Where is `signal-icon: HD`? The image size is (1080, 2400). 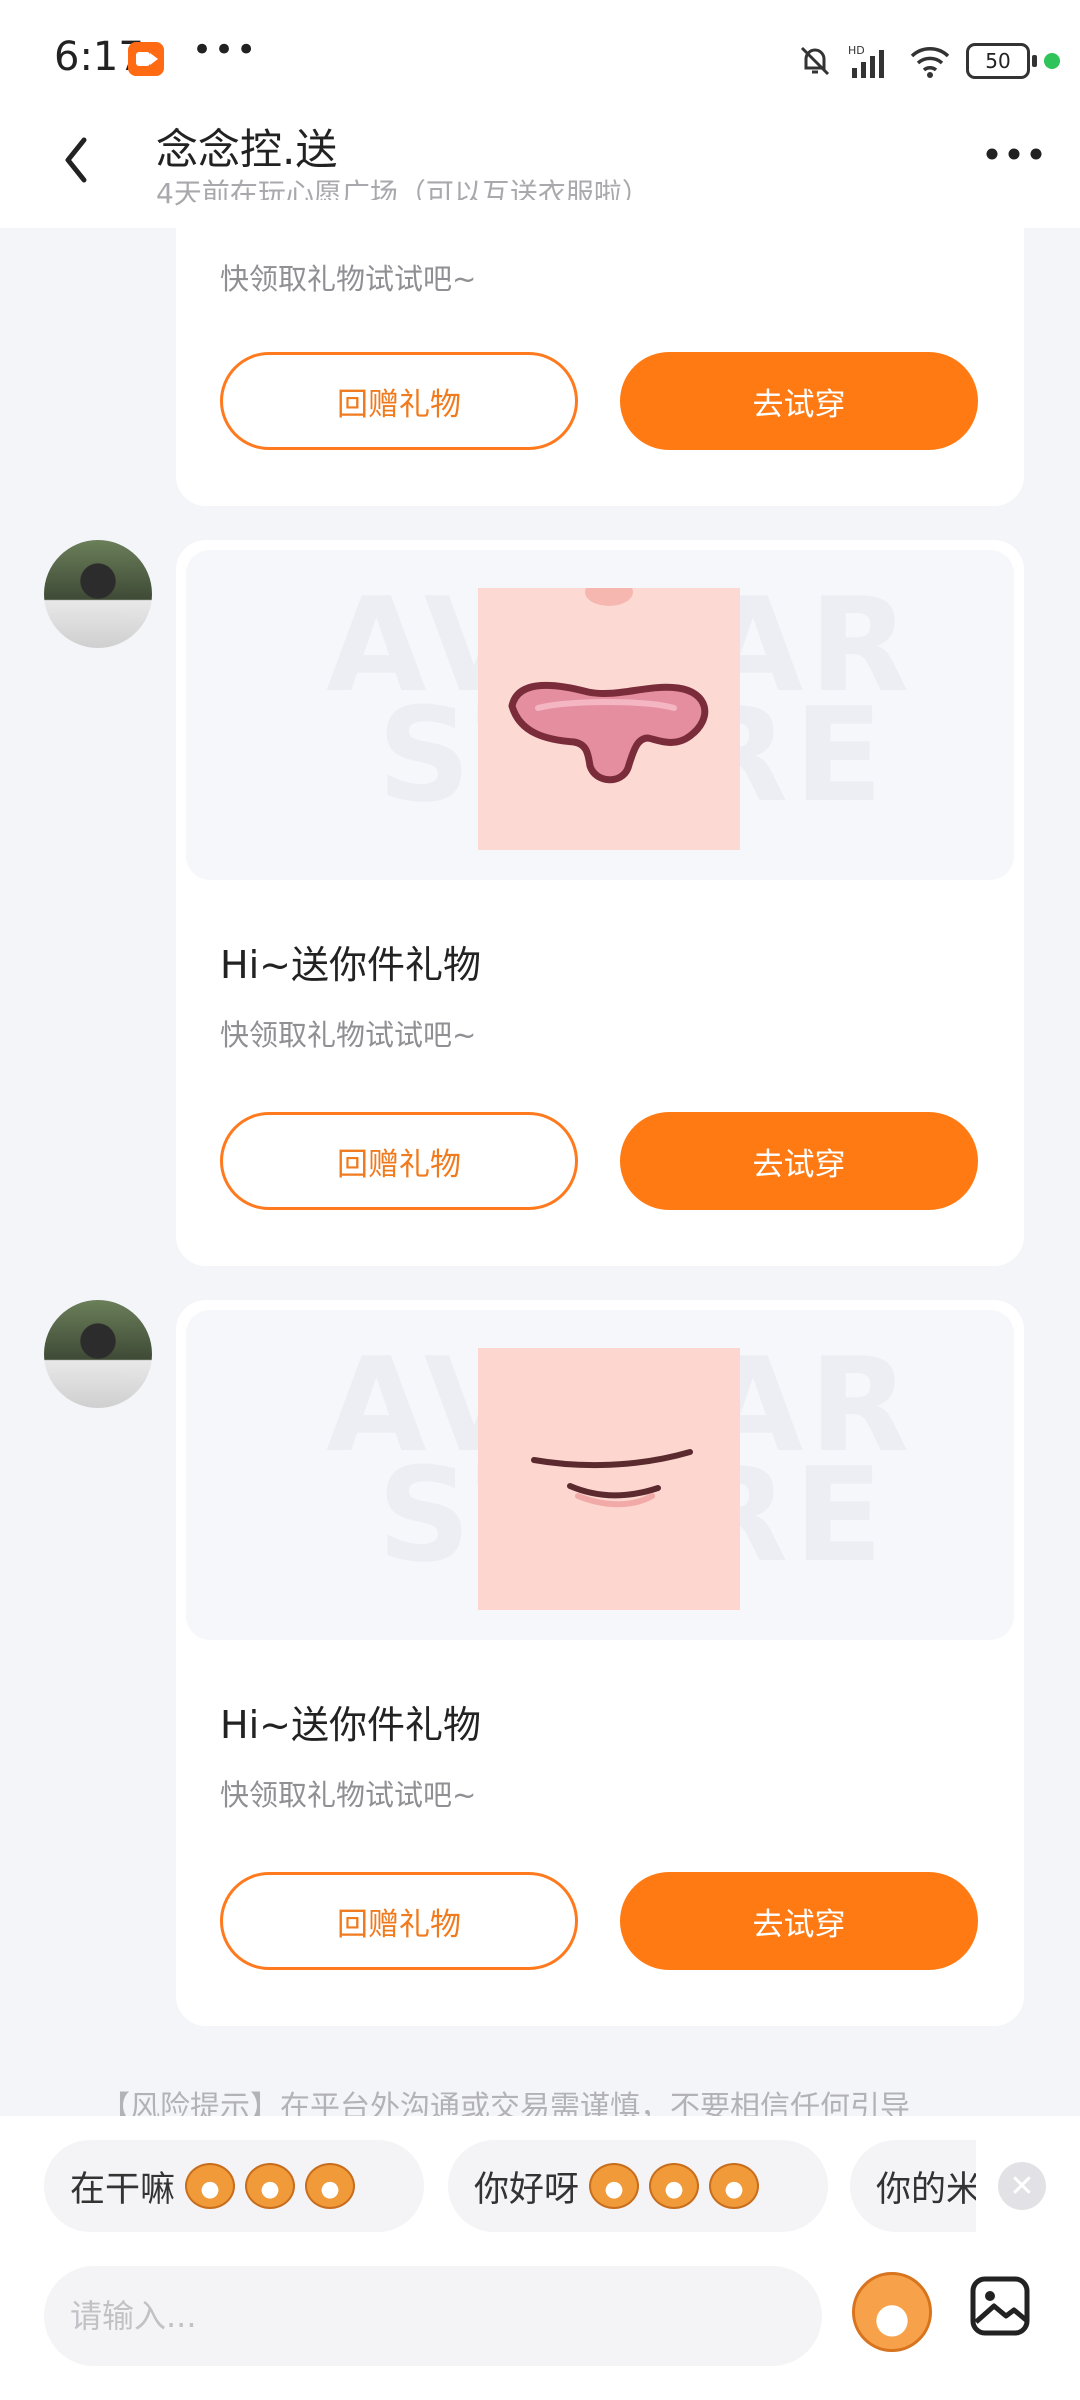
signal-icon: HD is located at coordinates (866, 61).